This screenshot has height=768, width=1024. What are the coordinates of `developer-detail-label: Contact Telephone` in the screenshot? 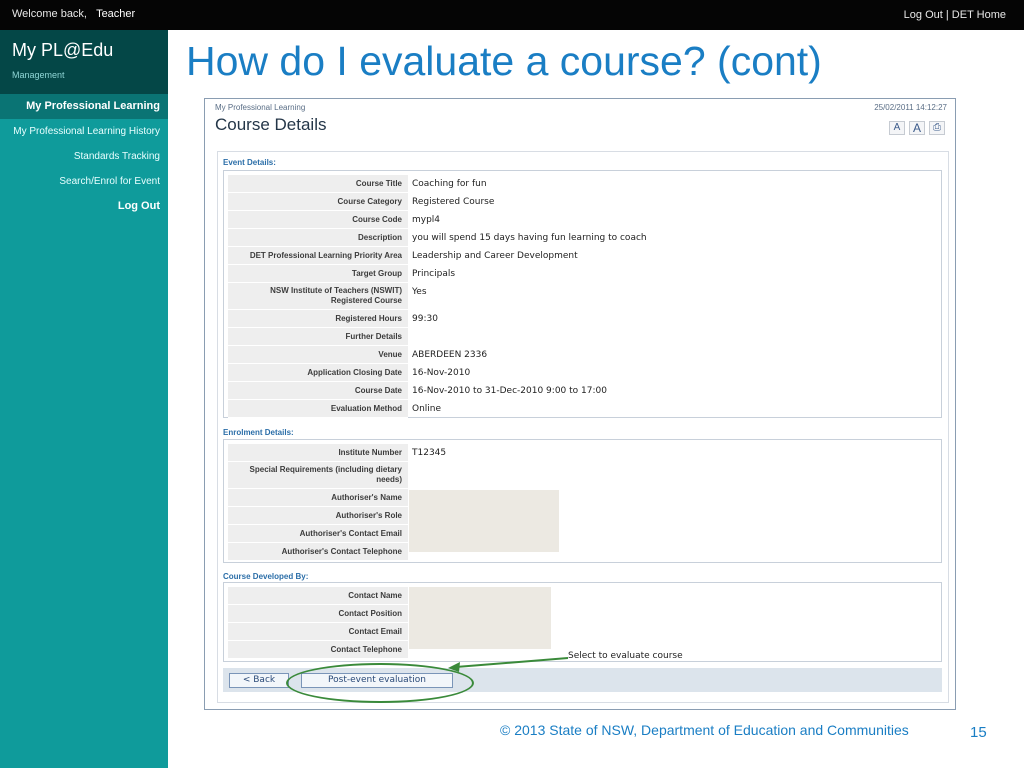 It's located at (318, 650).